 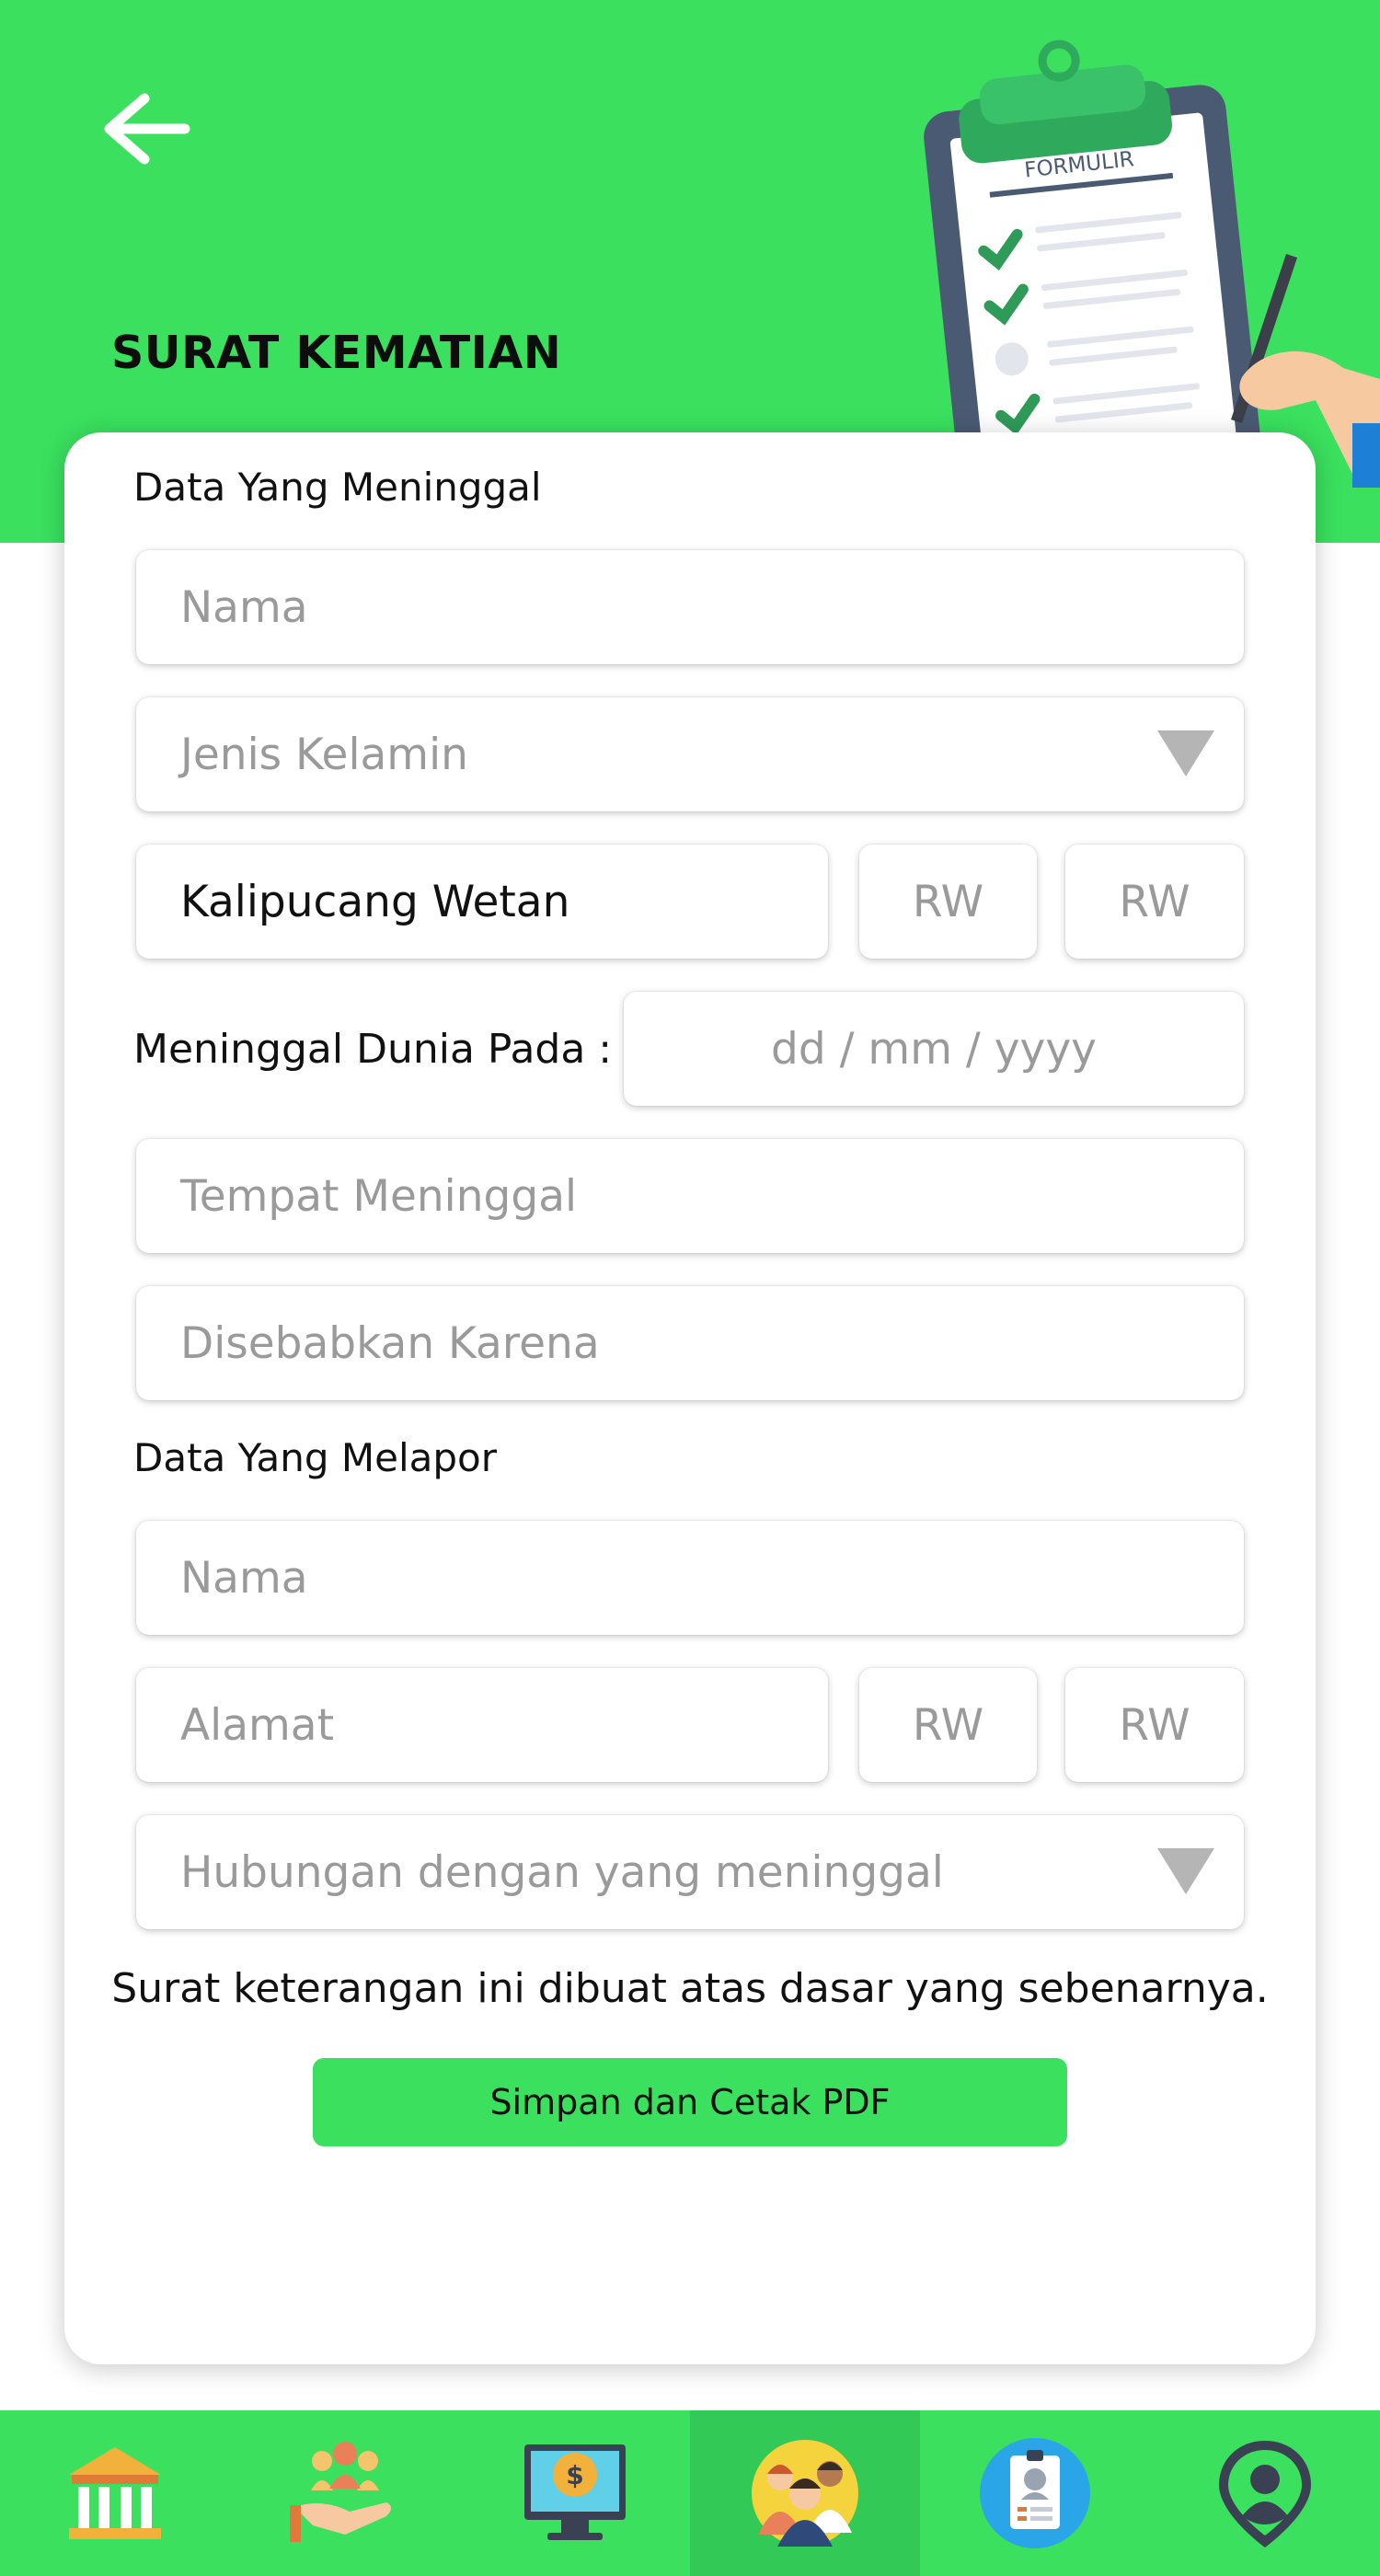 I want to click on deceased-rw-input-1: RW, so click(x=948, y=902).